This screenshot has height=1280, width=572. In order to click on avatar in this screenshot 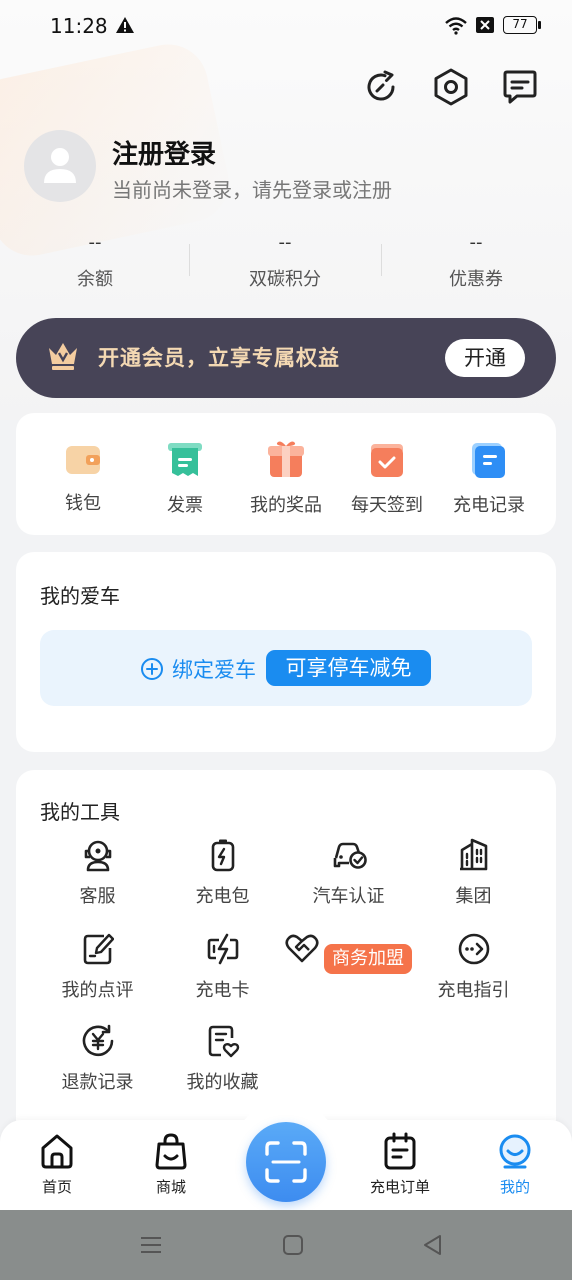, I will do `click(60, 166)`.